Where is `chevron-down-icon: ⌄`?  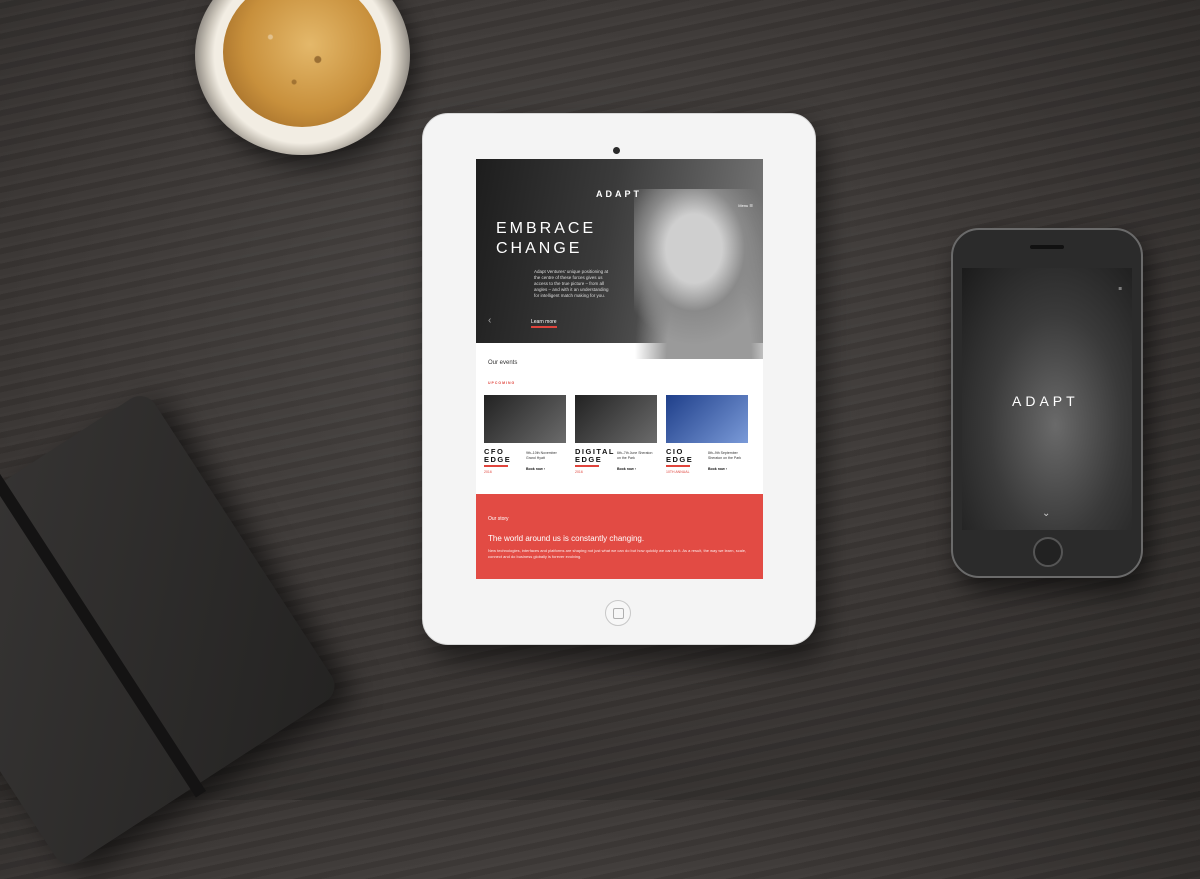
chevron-down-icon: ⌄ is located at coordinates (1046, 513).